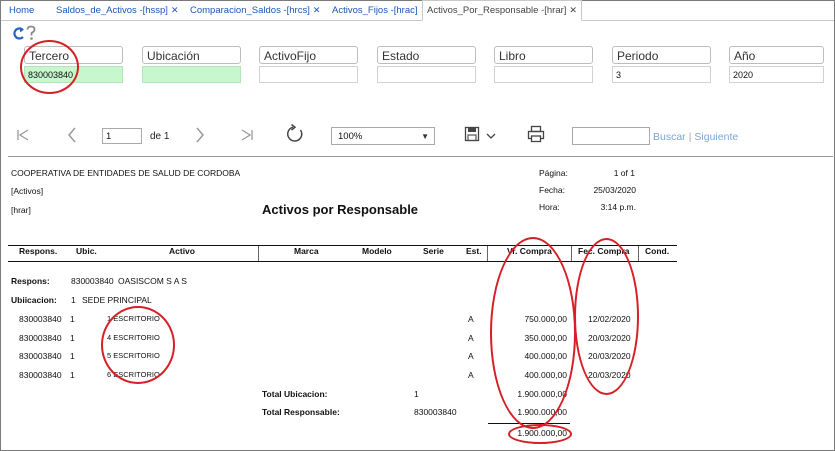 Image resolution: width=835 pixels, height=451 pixels. I want to click on column-header-marca: Marca, so click(306, 251).